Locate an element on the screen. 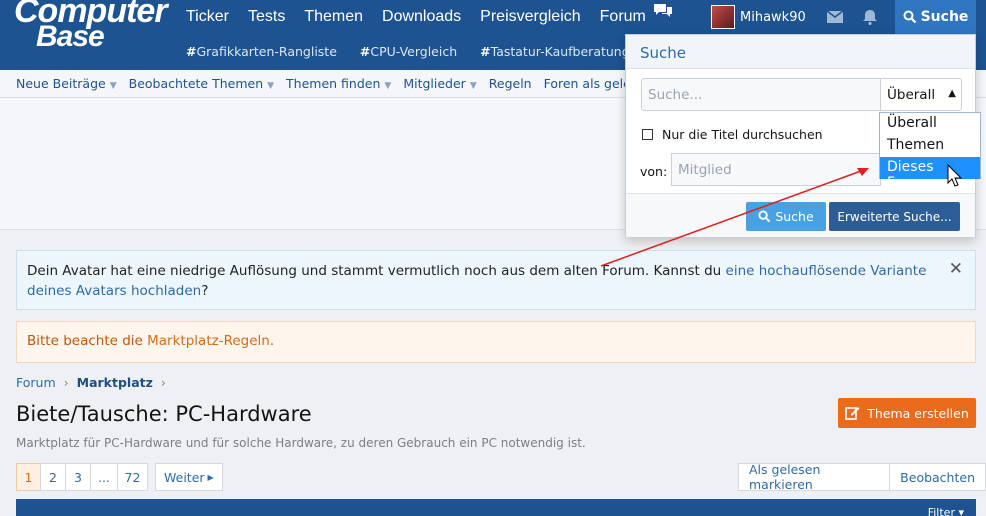 This screenshot has width=986, height=516. annotation-arrow is located at coordinates (731, 218).